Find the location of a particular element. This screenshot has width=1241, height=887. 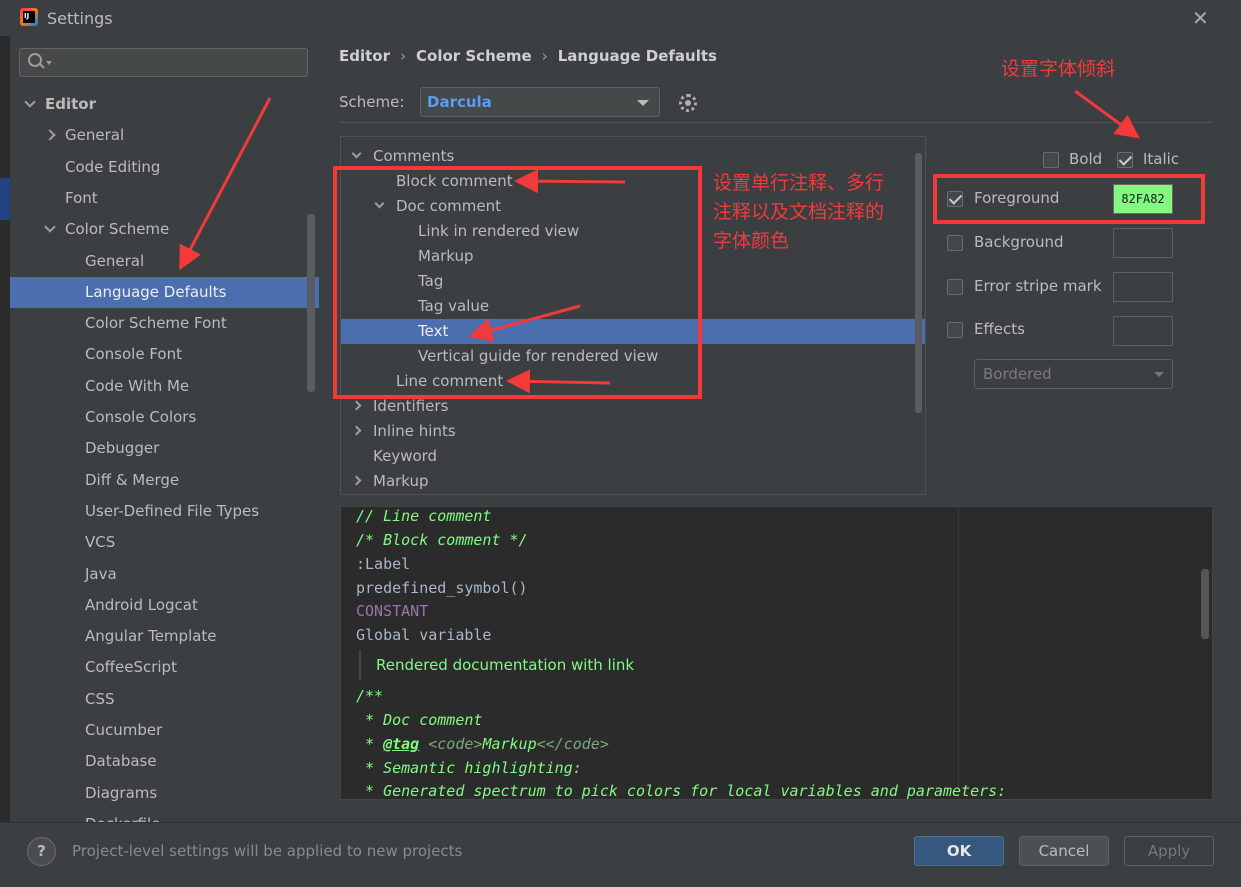

sidebar-item-label: Angular Template is located at coordinates (151, 636).